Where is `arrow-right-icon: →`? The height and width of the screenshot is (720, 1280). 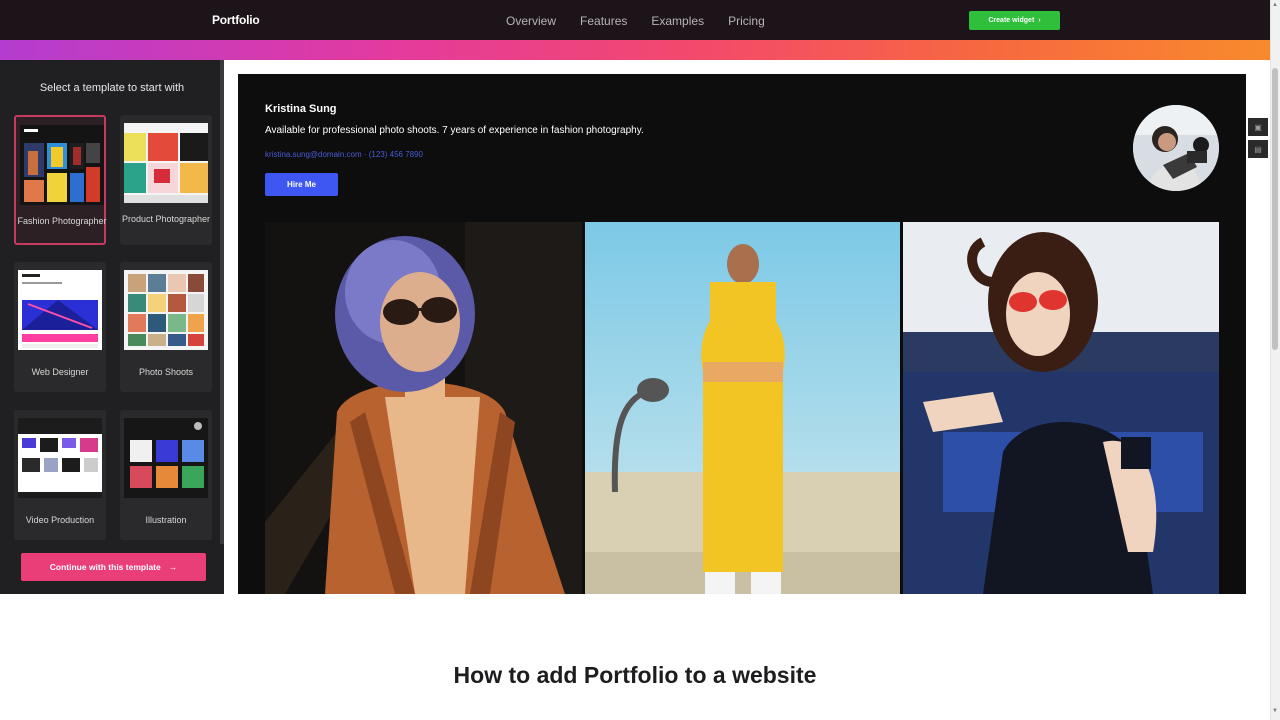 arrow-right-icon: → is located at coordinates (173, 567).